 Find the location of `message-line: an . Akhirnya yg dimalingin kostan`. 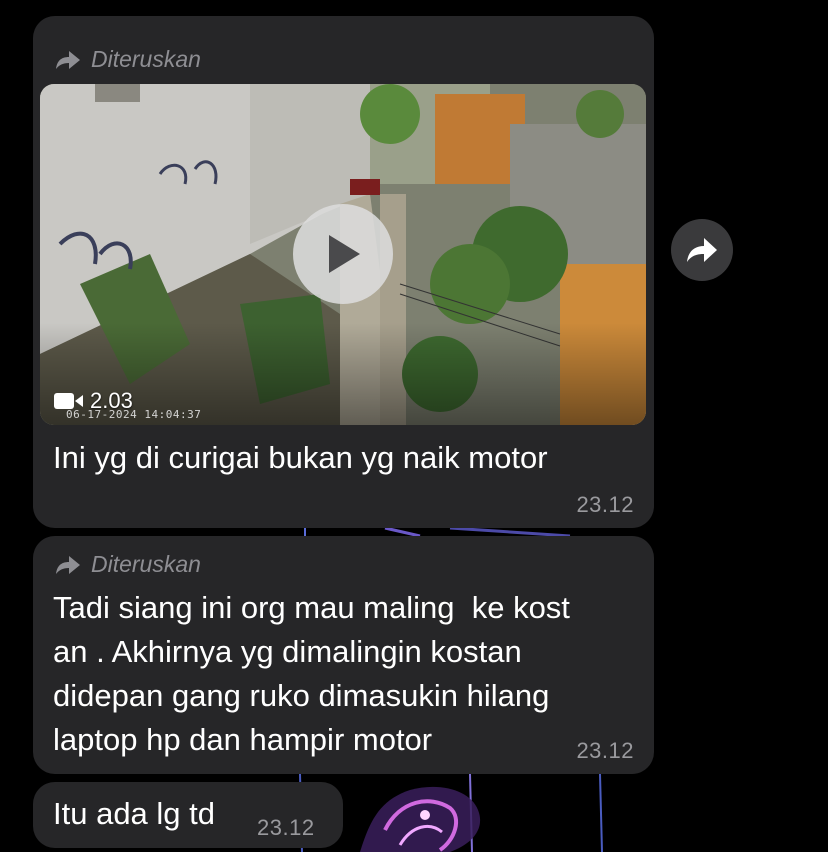

message-line: an . Akhirnya yg dimalingin kostan is located at coordinates (287, 651).